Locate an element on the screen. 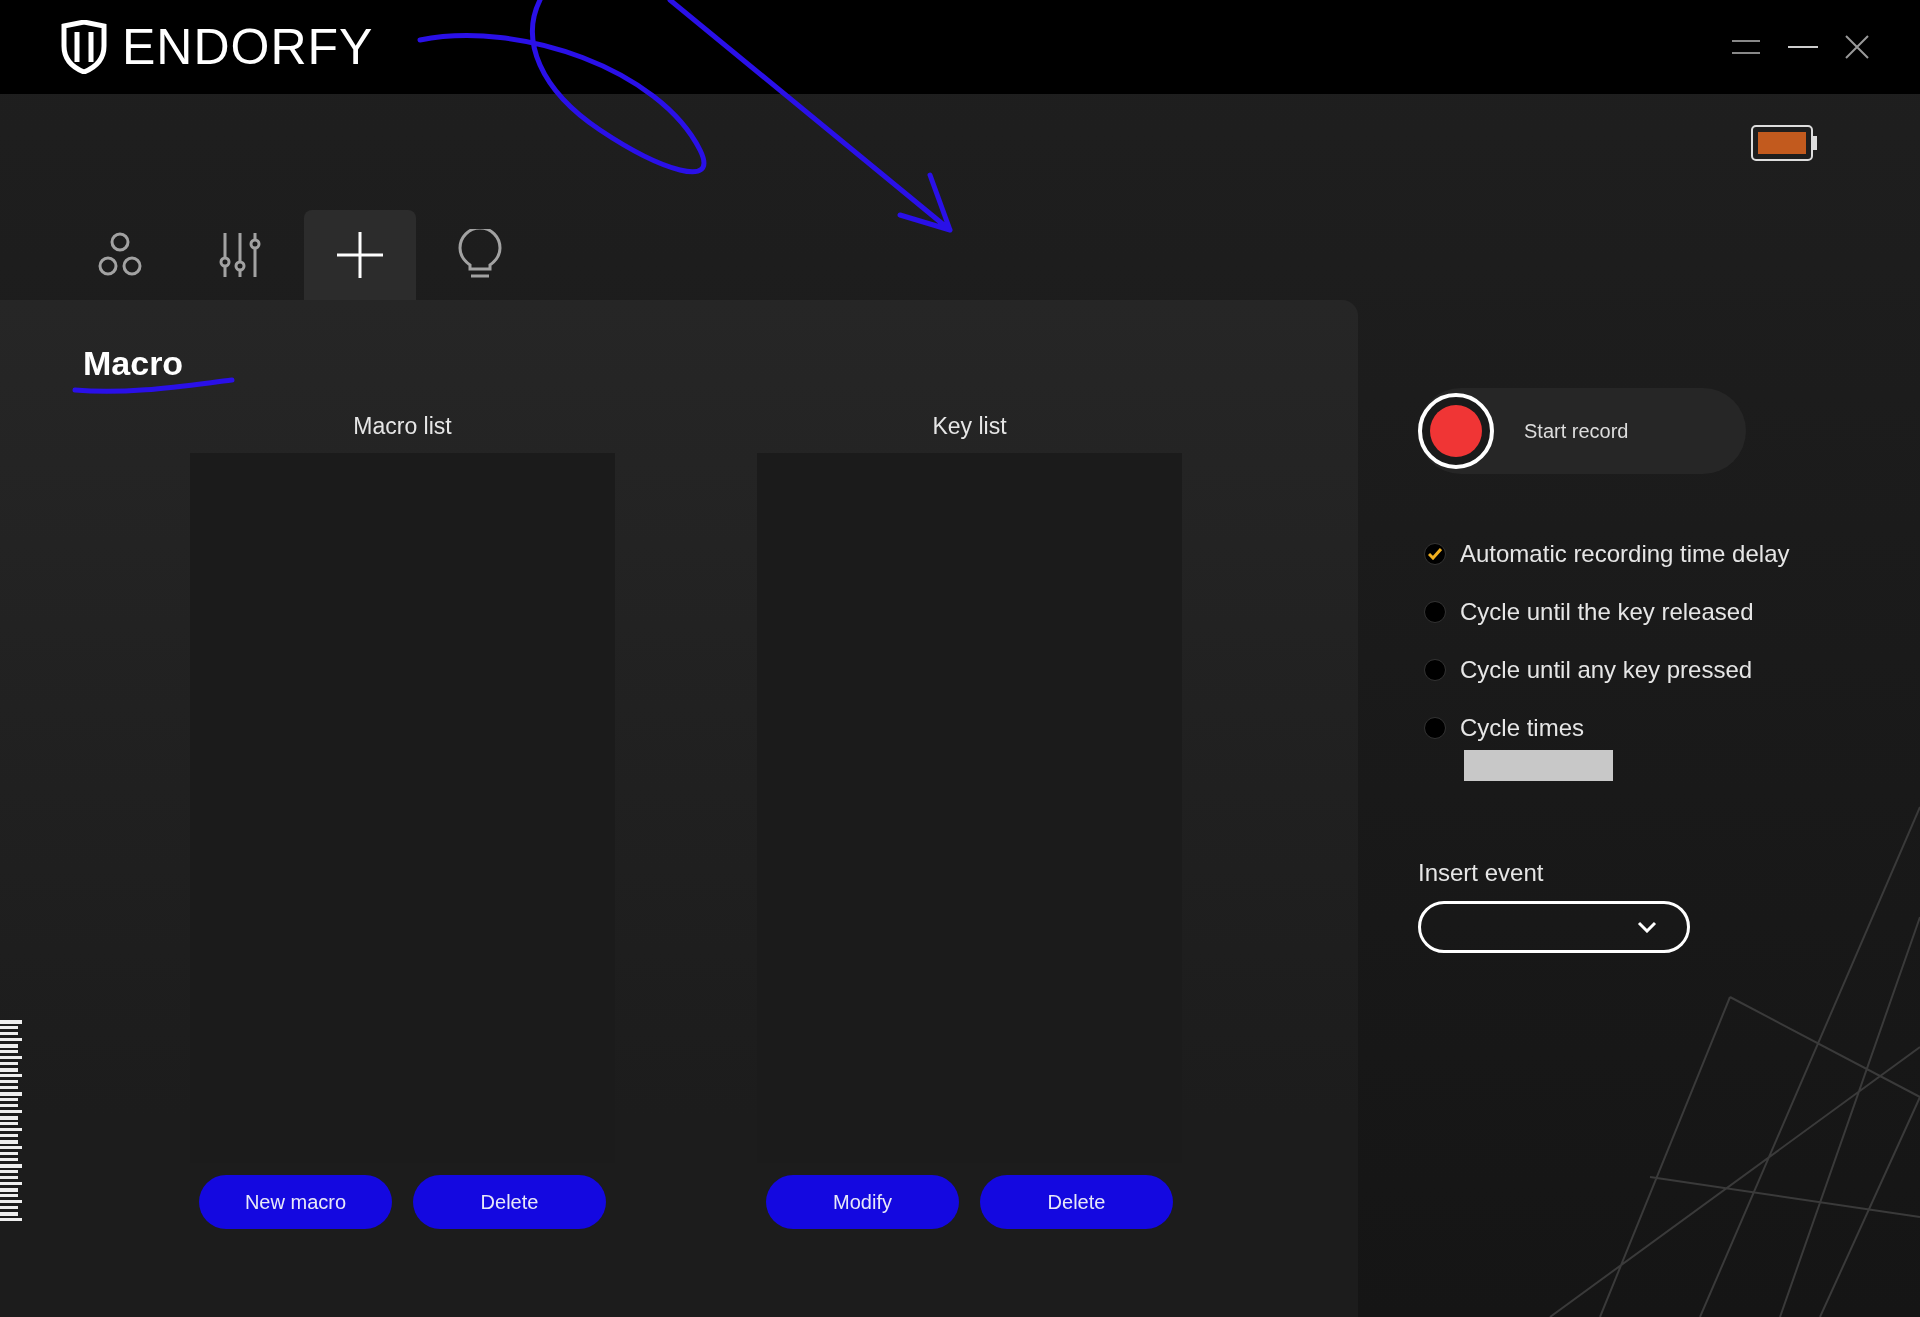 This screenshot has height=1317, width=1920. check-icon is located at coordinates (1435, 554).